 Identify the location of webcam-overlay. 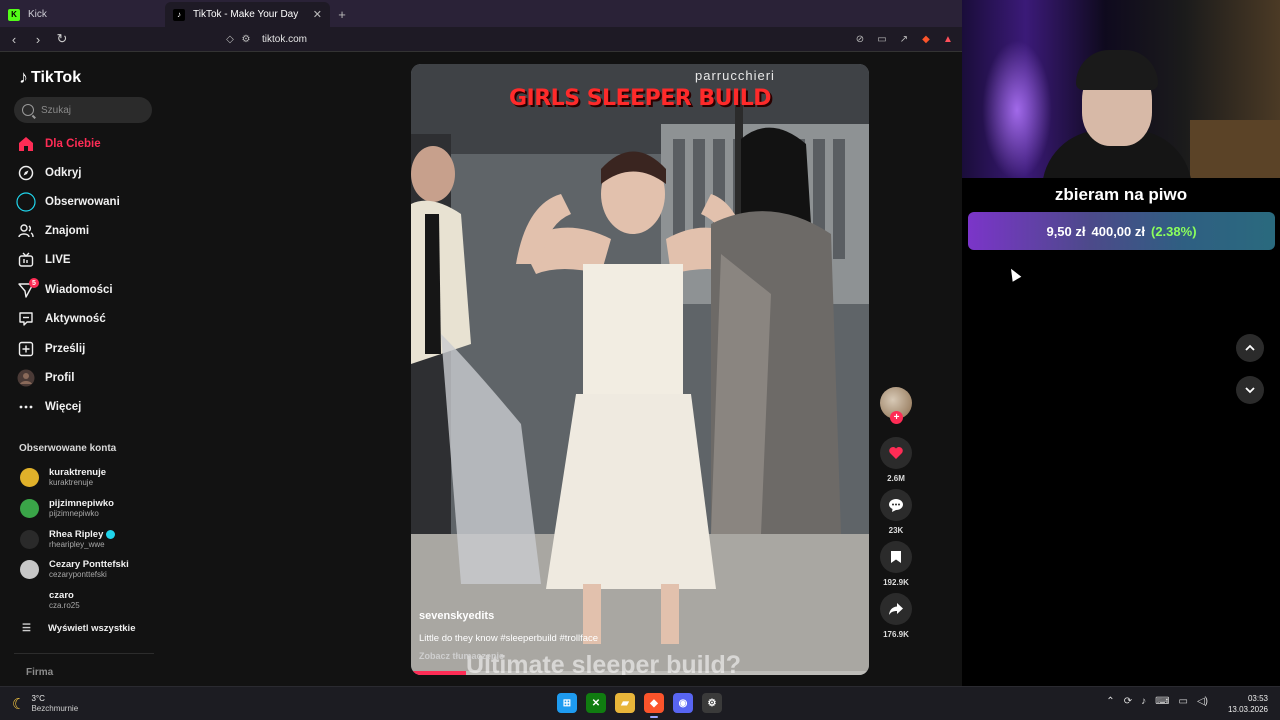
(1121, 89).